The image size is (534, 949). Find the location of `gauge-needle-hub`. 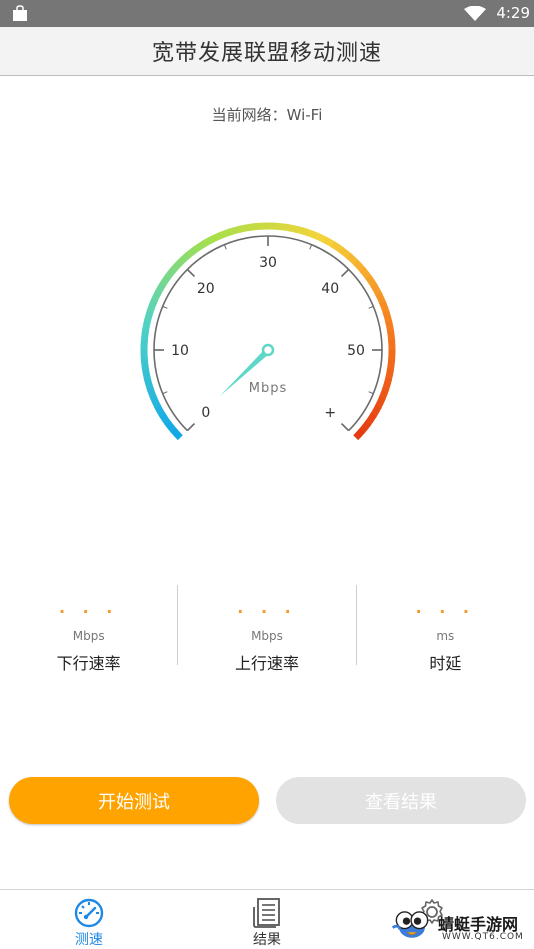

gauge-needle-hub is located at coordinates (268, 350).